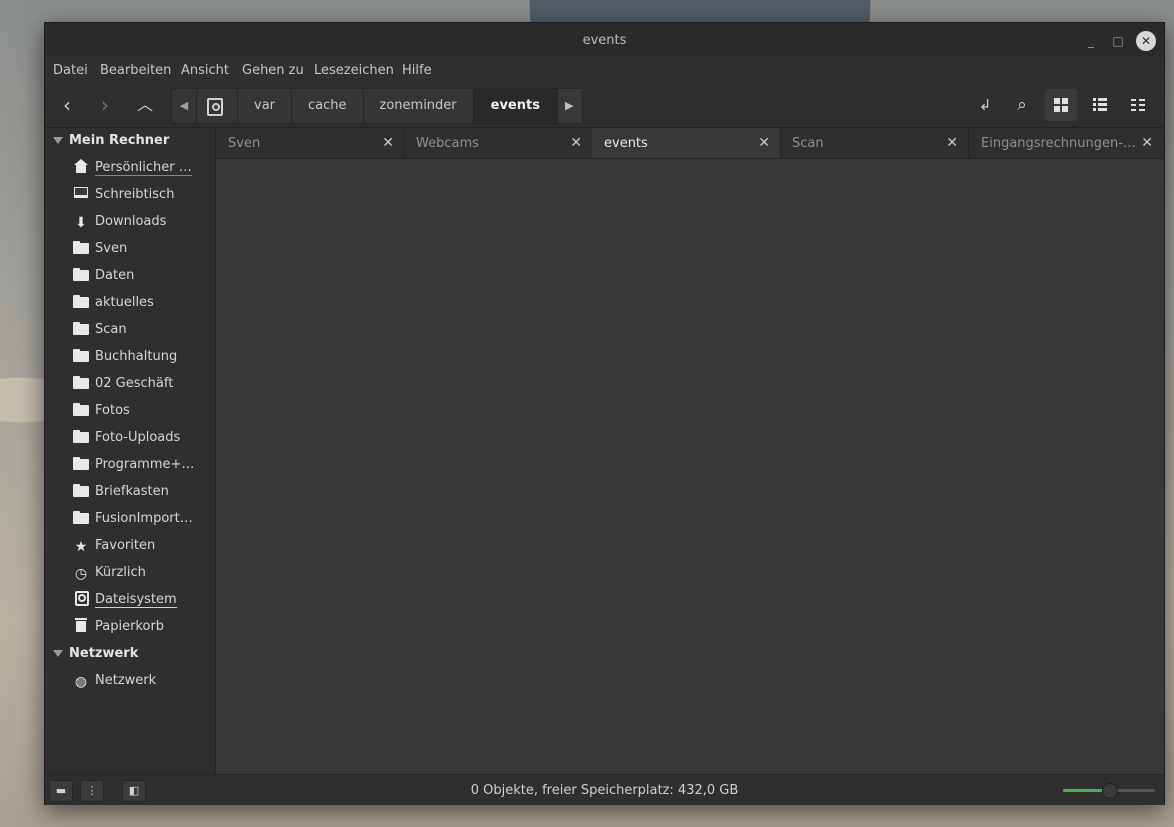 The image size is (1174, 827). I want to click on sidebar-item-papierkorb: Papierkorb, so click(143, 627).